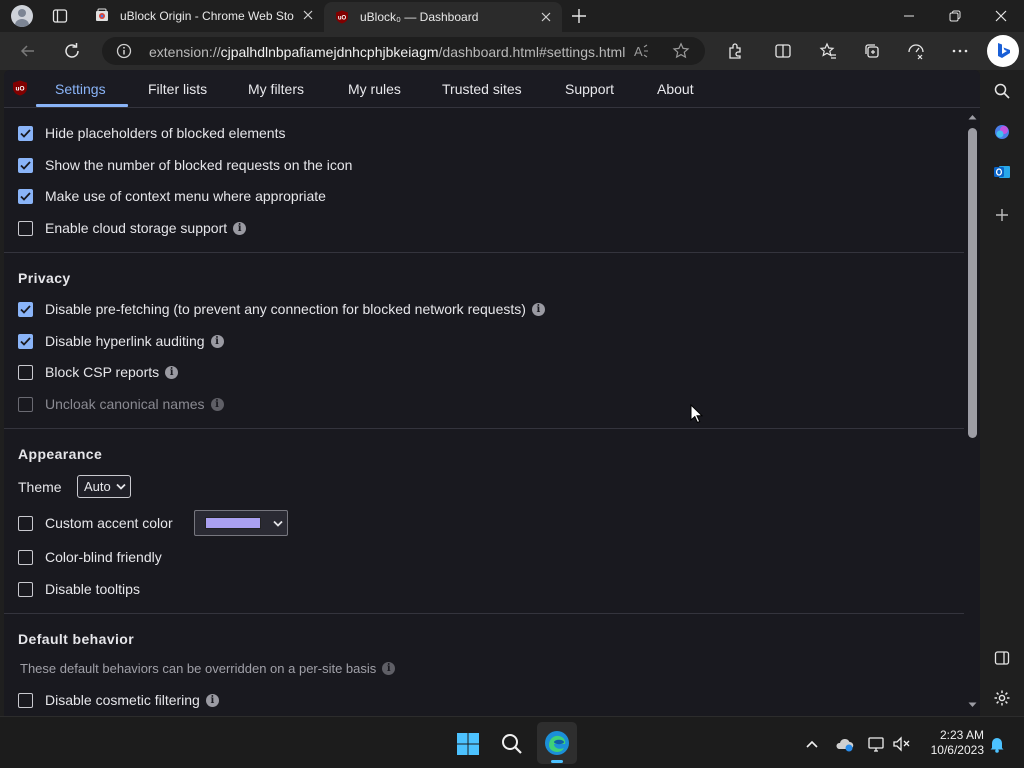  Describe the element at coordinates (1002, 172) in the screenshot. I see `outlook-icon` at that location.